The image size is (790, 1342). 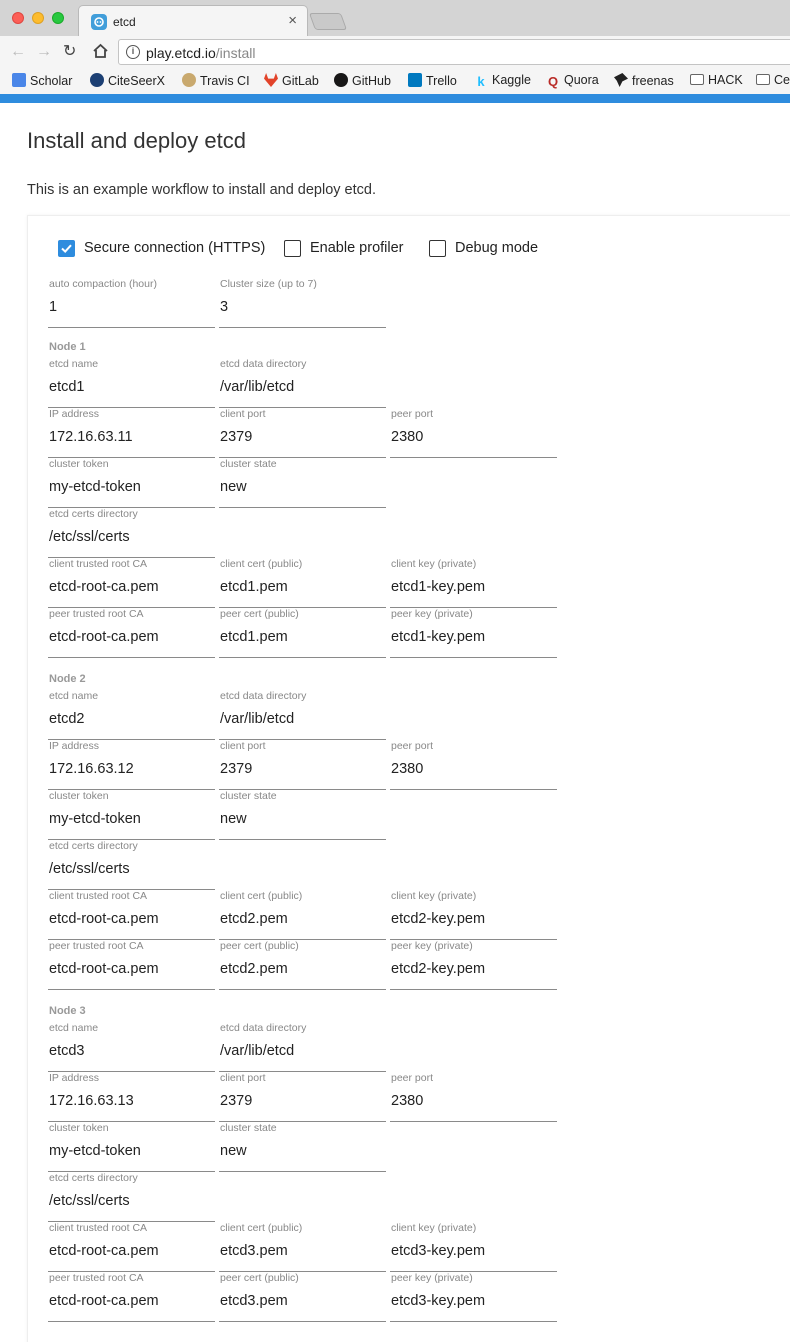 I want to click on node-1-ip-field: IP address 172.16.63.11, so click(x=131, y=433).